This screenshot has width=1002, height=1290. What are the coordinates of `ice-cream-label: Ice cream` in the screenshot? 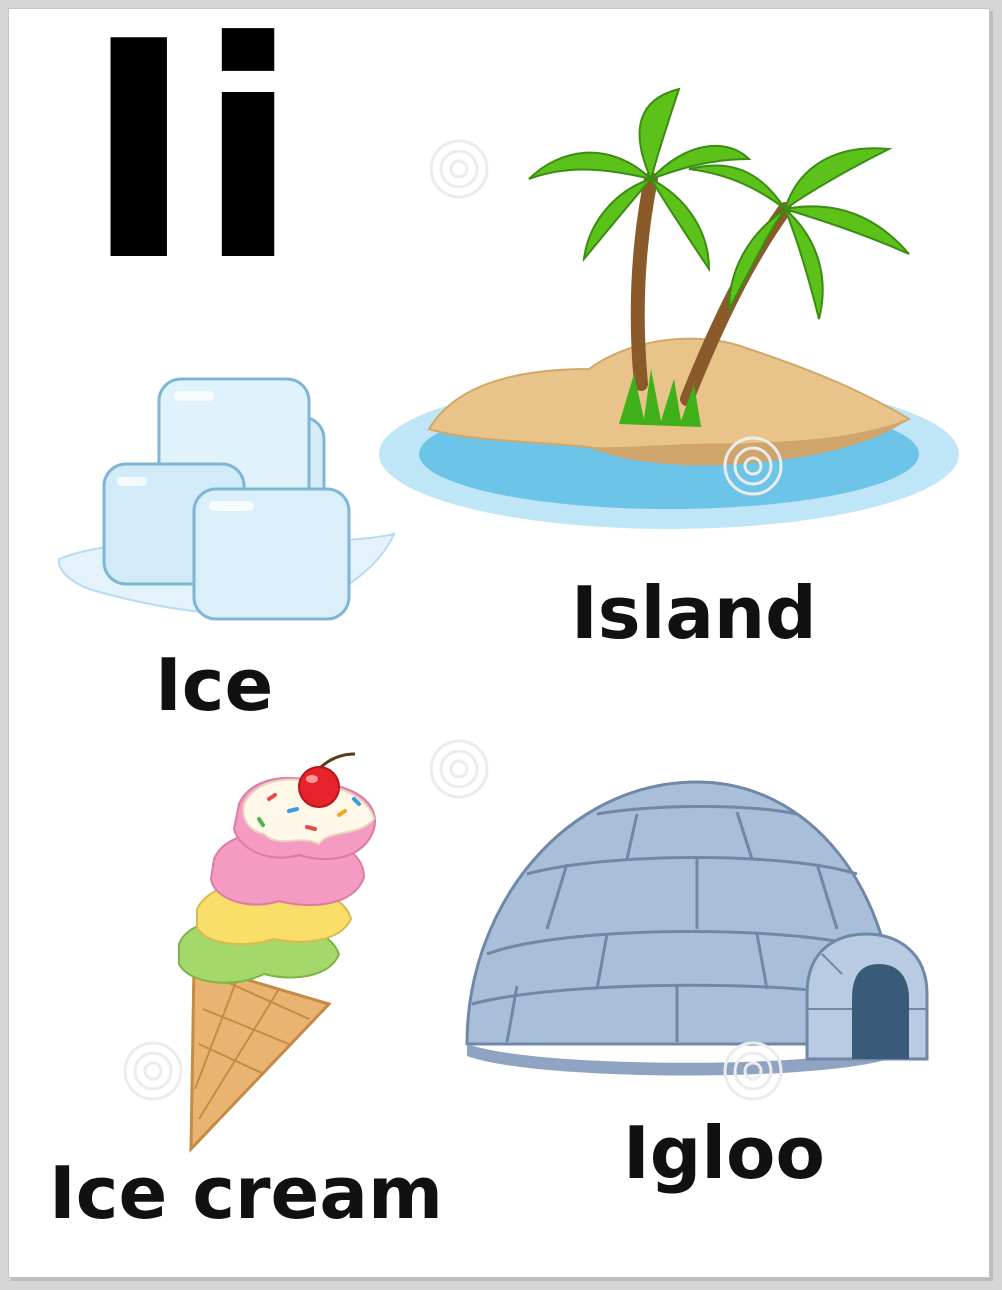 It's located at (246, 1193).